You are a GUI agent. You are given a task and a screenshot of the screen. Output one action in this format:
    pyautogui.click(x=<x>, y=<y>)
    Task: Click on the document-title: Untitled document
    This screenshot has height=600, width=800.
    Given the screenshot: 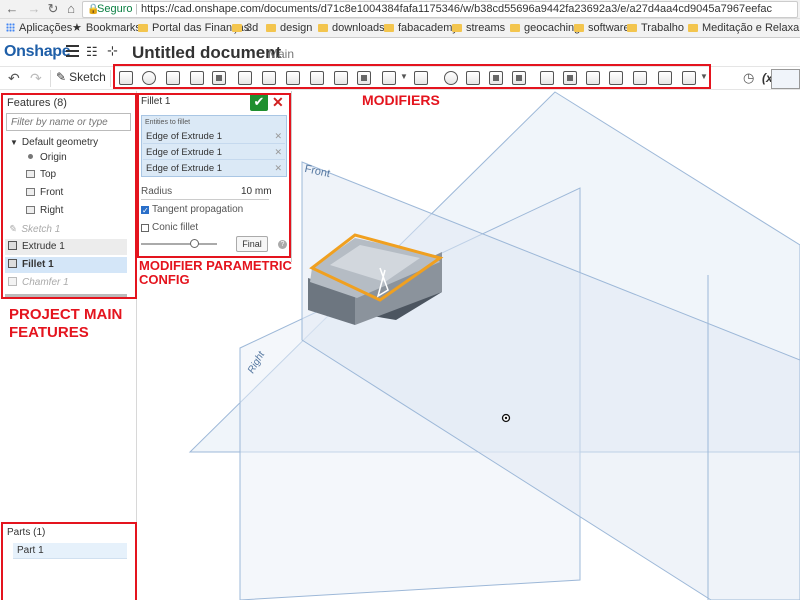 What is the action you would take?
    pyautogui.click(x=206, y=53)
    